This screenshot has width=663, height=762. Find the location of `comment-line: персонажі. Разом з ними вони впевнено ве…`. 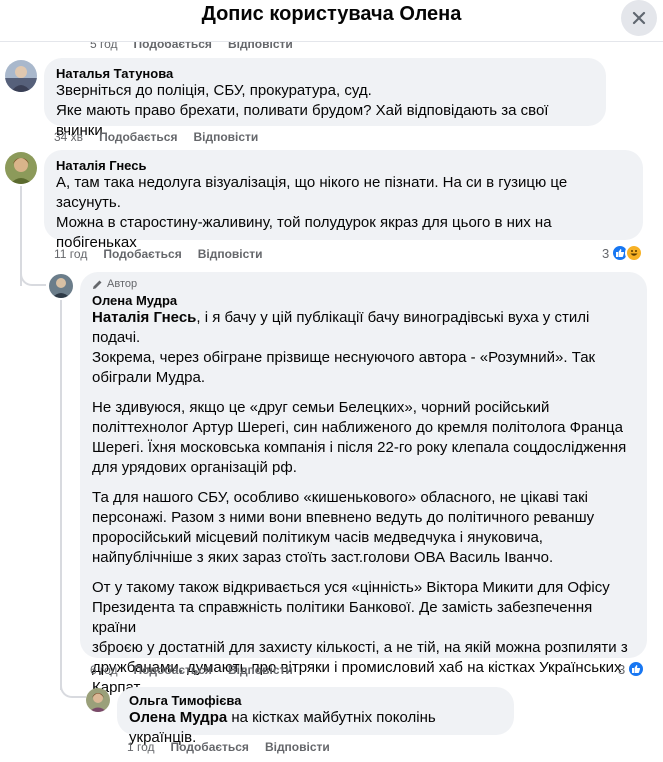

comment-line: персонажі. Разом з ними вони впевнено ве… is located at coordinates (343, 517).